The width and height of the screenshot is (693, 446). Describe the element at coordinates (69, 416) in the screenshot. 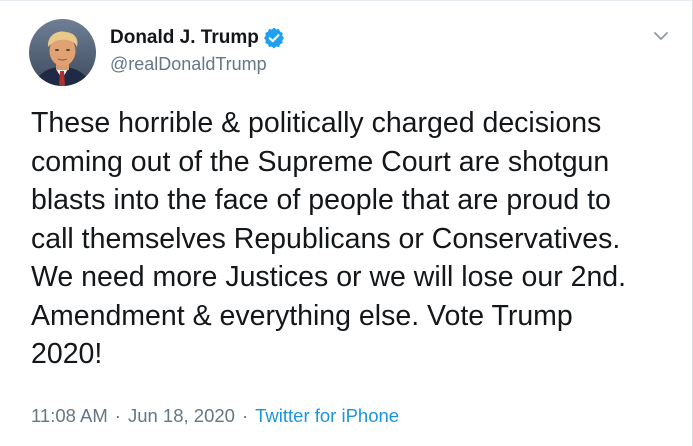

I see `tweet-time: 11:08 AM` at that location.